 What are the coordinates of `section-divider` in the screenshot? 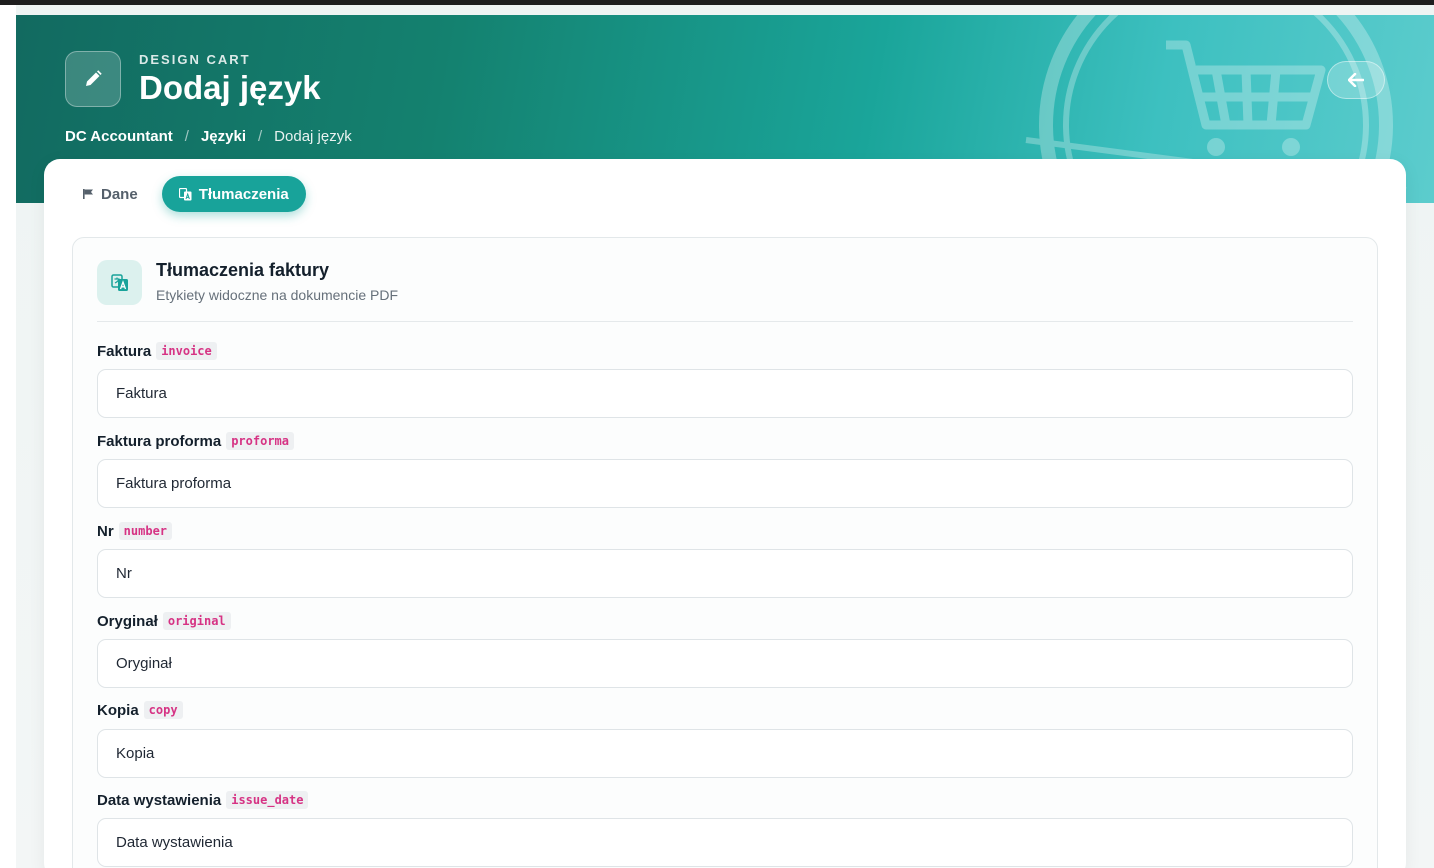 It's located at (725, 321).